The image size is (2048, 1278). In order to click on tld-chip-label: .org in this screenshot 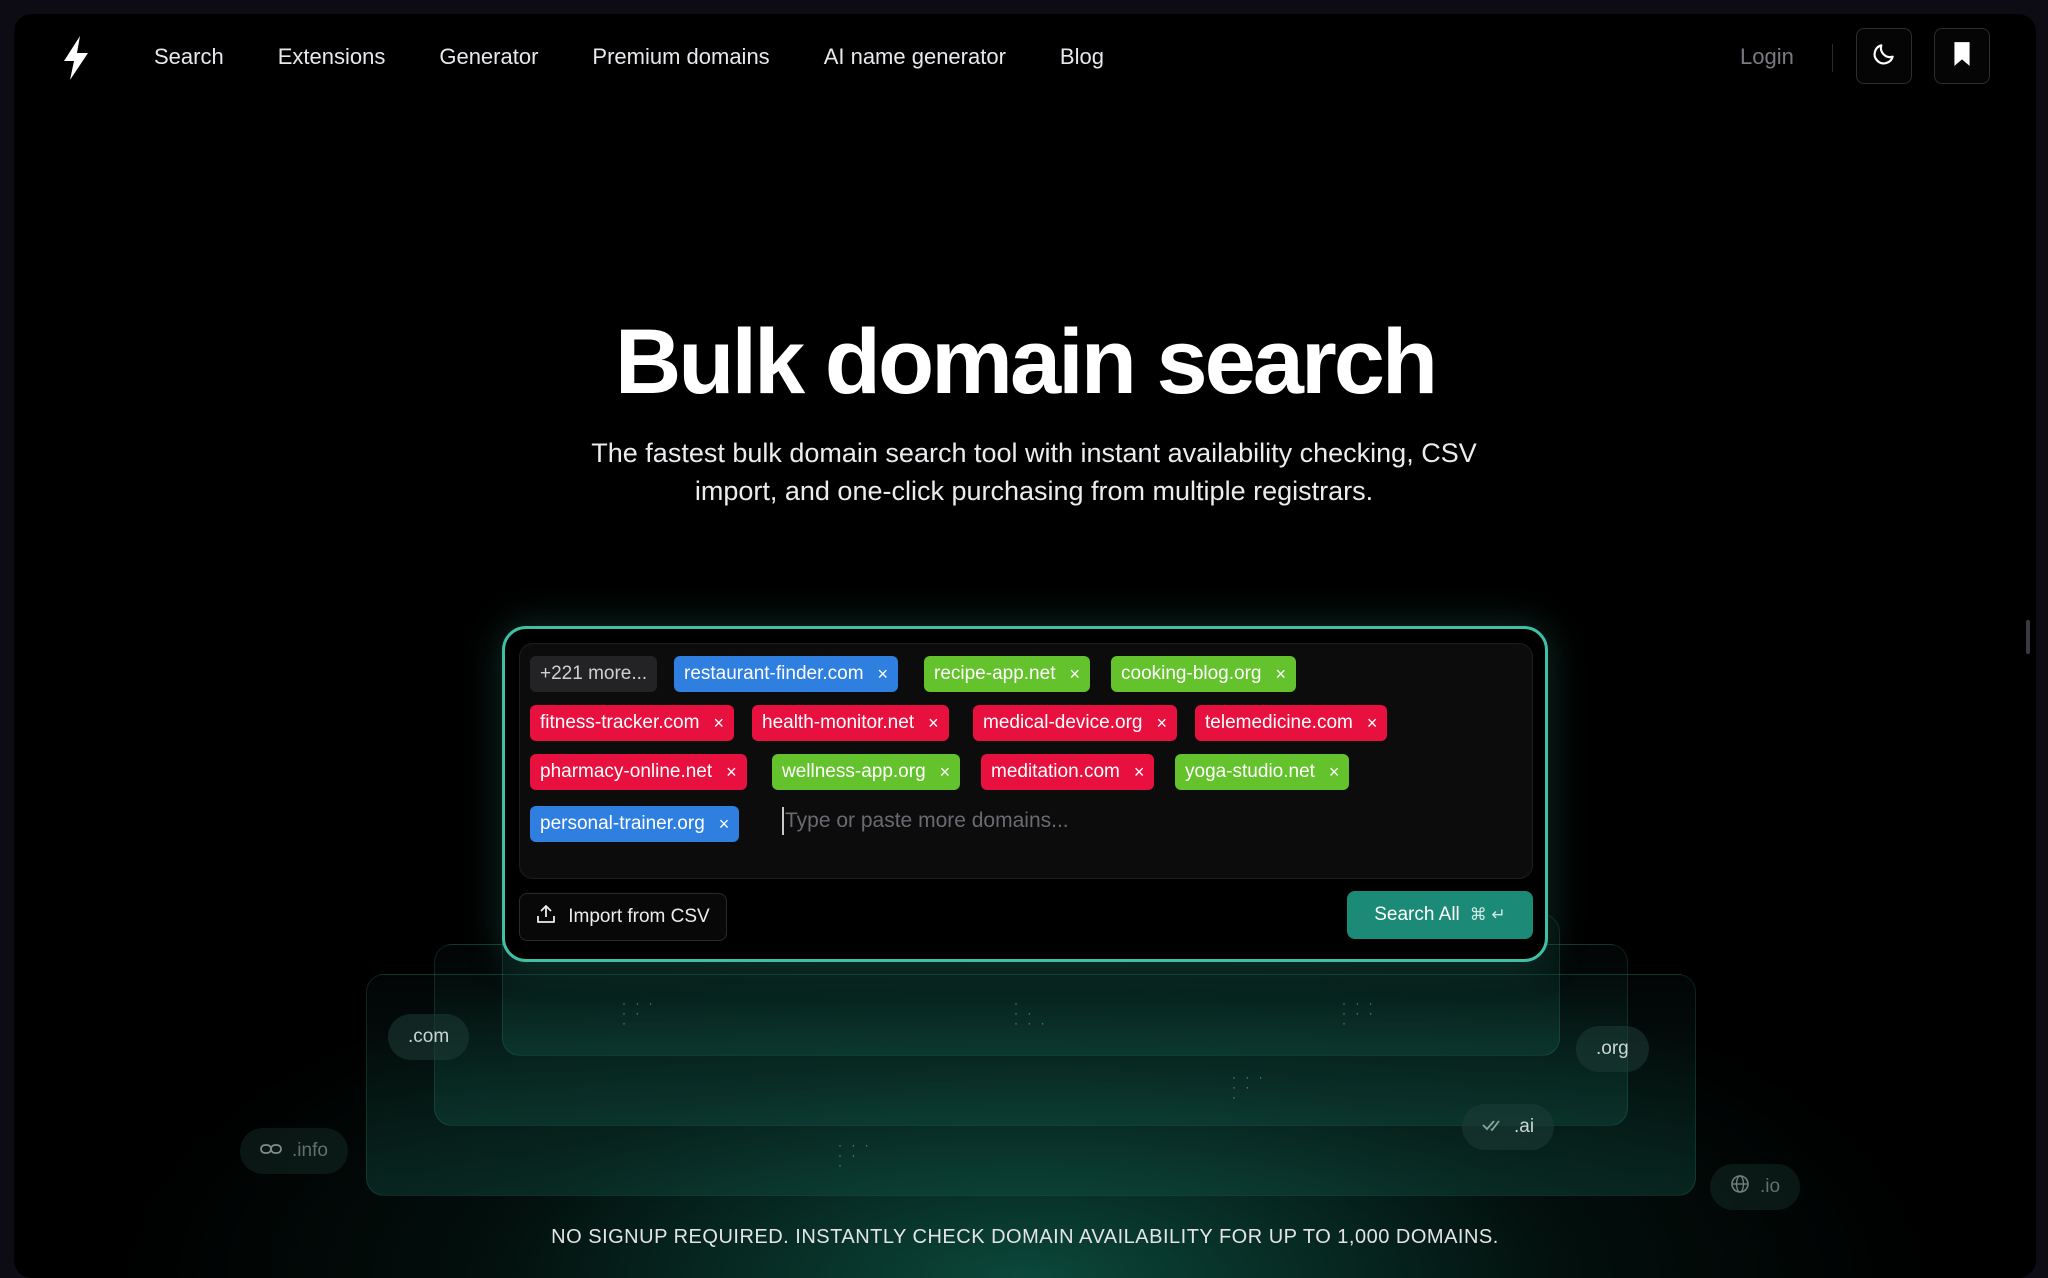, I will do `click(1612, 1048)`.